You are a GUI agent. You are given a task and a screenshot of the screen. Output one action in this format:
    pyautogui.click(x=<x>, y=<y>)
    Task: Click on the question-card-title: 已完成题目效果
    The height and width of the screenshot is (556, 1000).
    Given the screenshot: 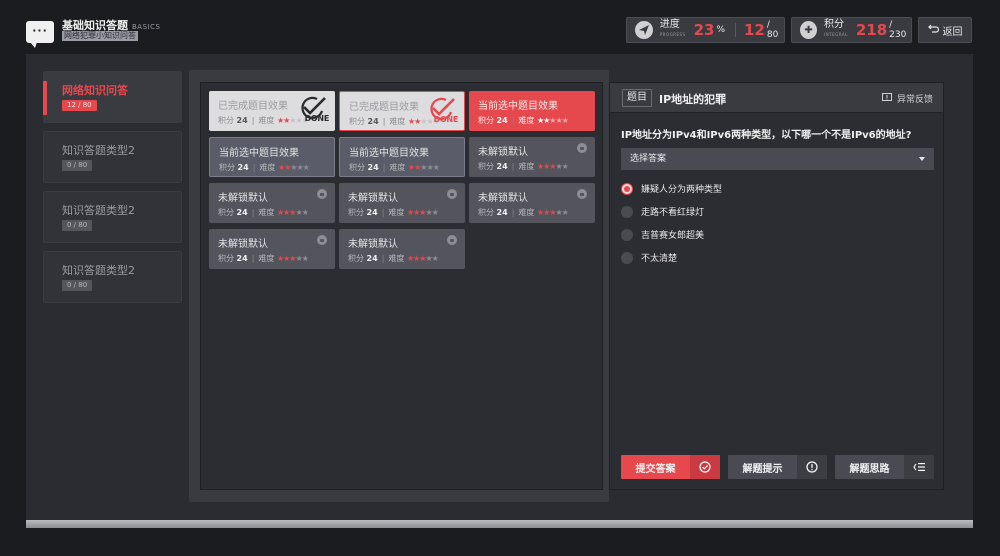 What is the action you would take?
    pyautogui.click(x=384, y=107)
    